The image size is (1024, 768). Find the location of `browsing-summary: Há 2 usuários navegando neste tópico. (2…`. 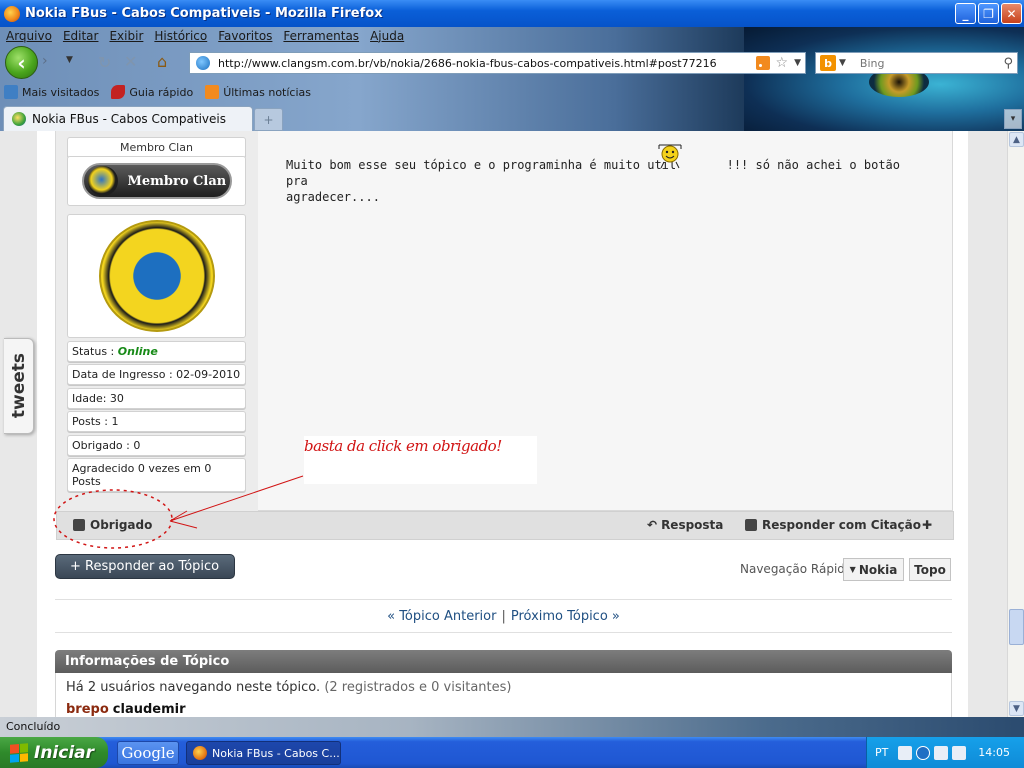

browsing-summary: Há 2 usuários navegando neste tópico. (2… is located at coordinates (503, 687).